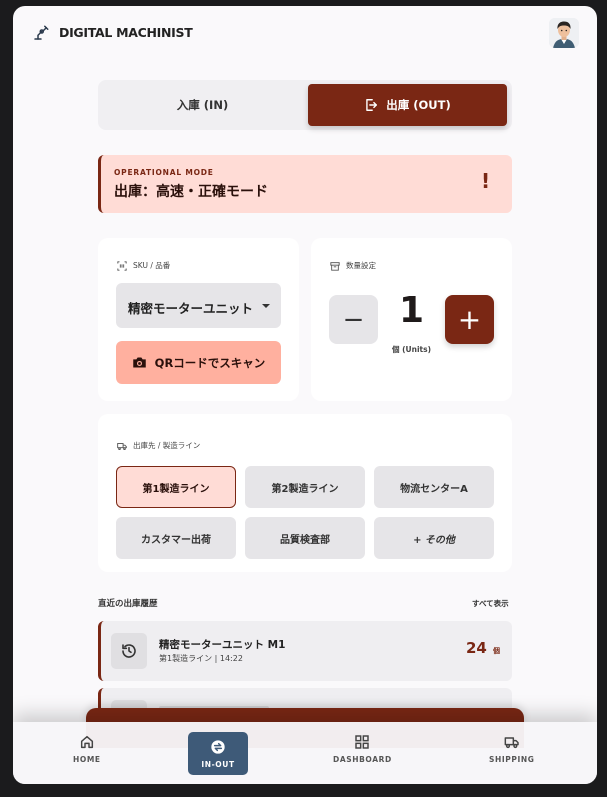 Image resolution: width=607 pixels, height=797 pixels. Describe the element at coordinates (305, 184) in the screenshot. I see `operational-mode-banner: OPERATIONAL MODE 出庫：高速・正確モード !` at that location.